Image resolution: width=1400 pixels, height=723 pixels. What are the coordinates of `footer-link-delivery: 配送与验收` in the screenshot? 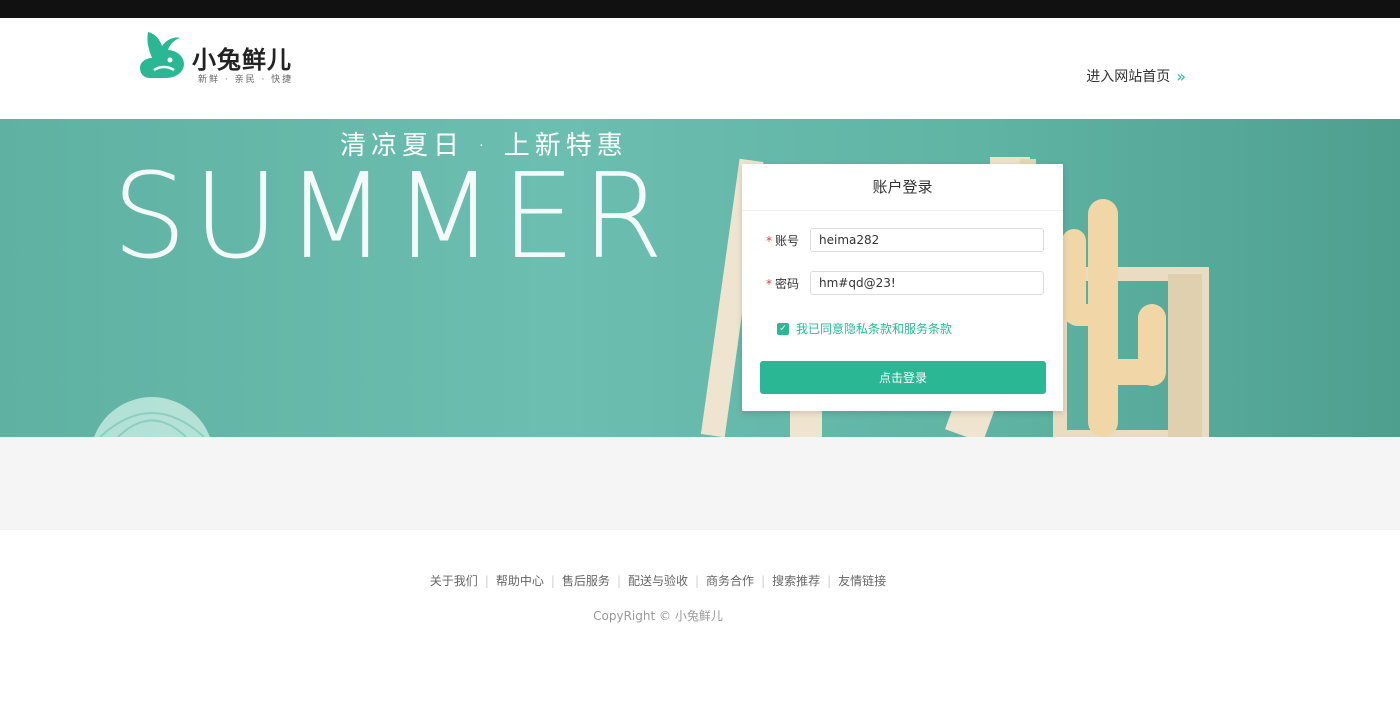 It's located at (658, 581).